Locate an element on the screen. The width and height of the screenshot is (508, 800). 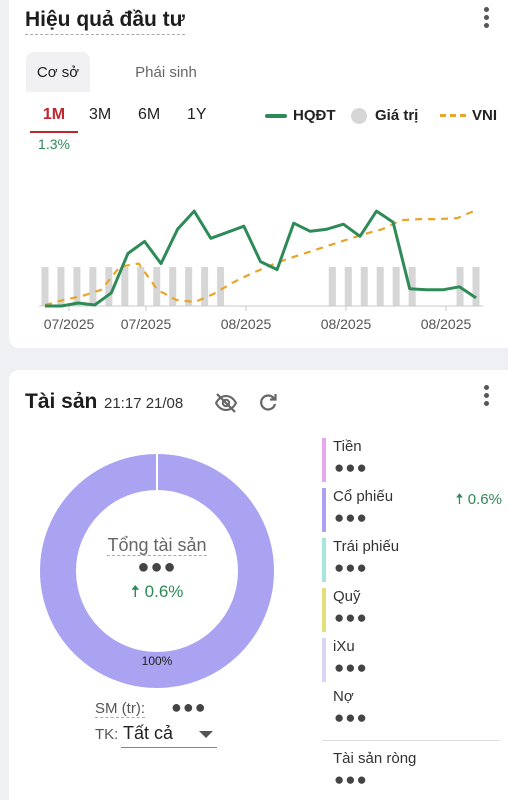
asset-name: Cổ phiếu is located at coordinates (363, 496).